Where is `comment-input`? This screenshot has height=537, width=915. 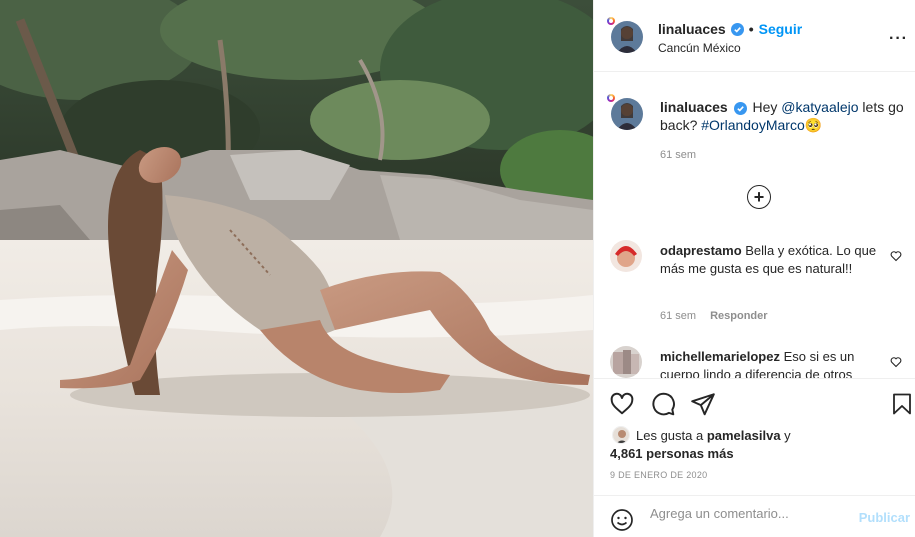 comment-input is located at coordinates (750, 513).